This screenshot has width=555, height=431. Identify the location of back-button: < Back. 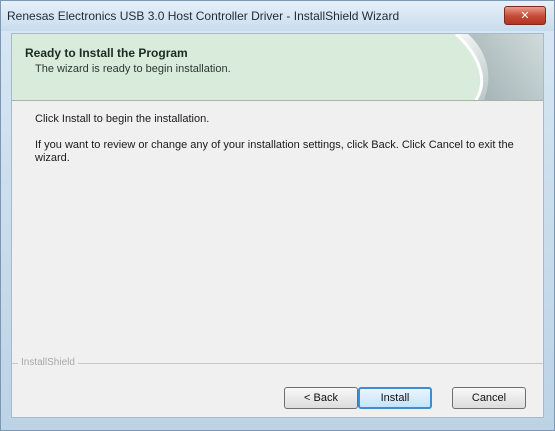
(321, 398).